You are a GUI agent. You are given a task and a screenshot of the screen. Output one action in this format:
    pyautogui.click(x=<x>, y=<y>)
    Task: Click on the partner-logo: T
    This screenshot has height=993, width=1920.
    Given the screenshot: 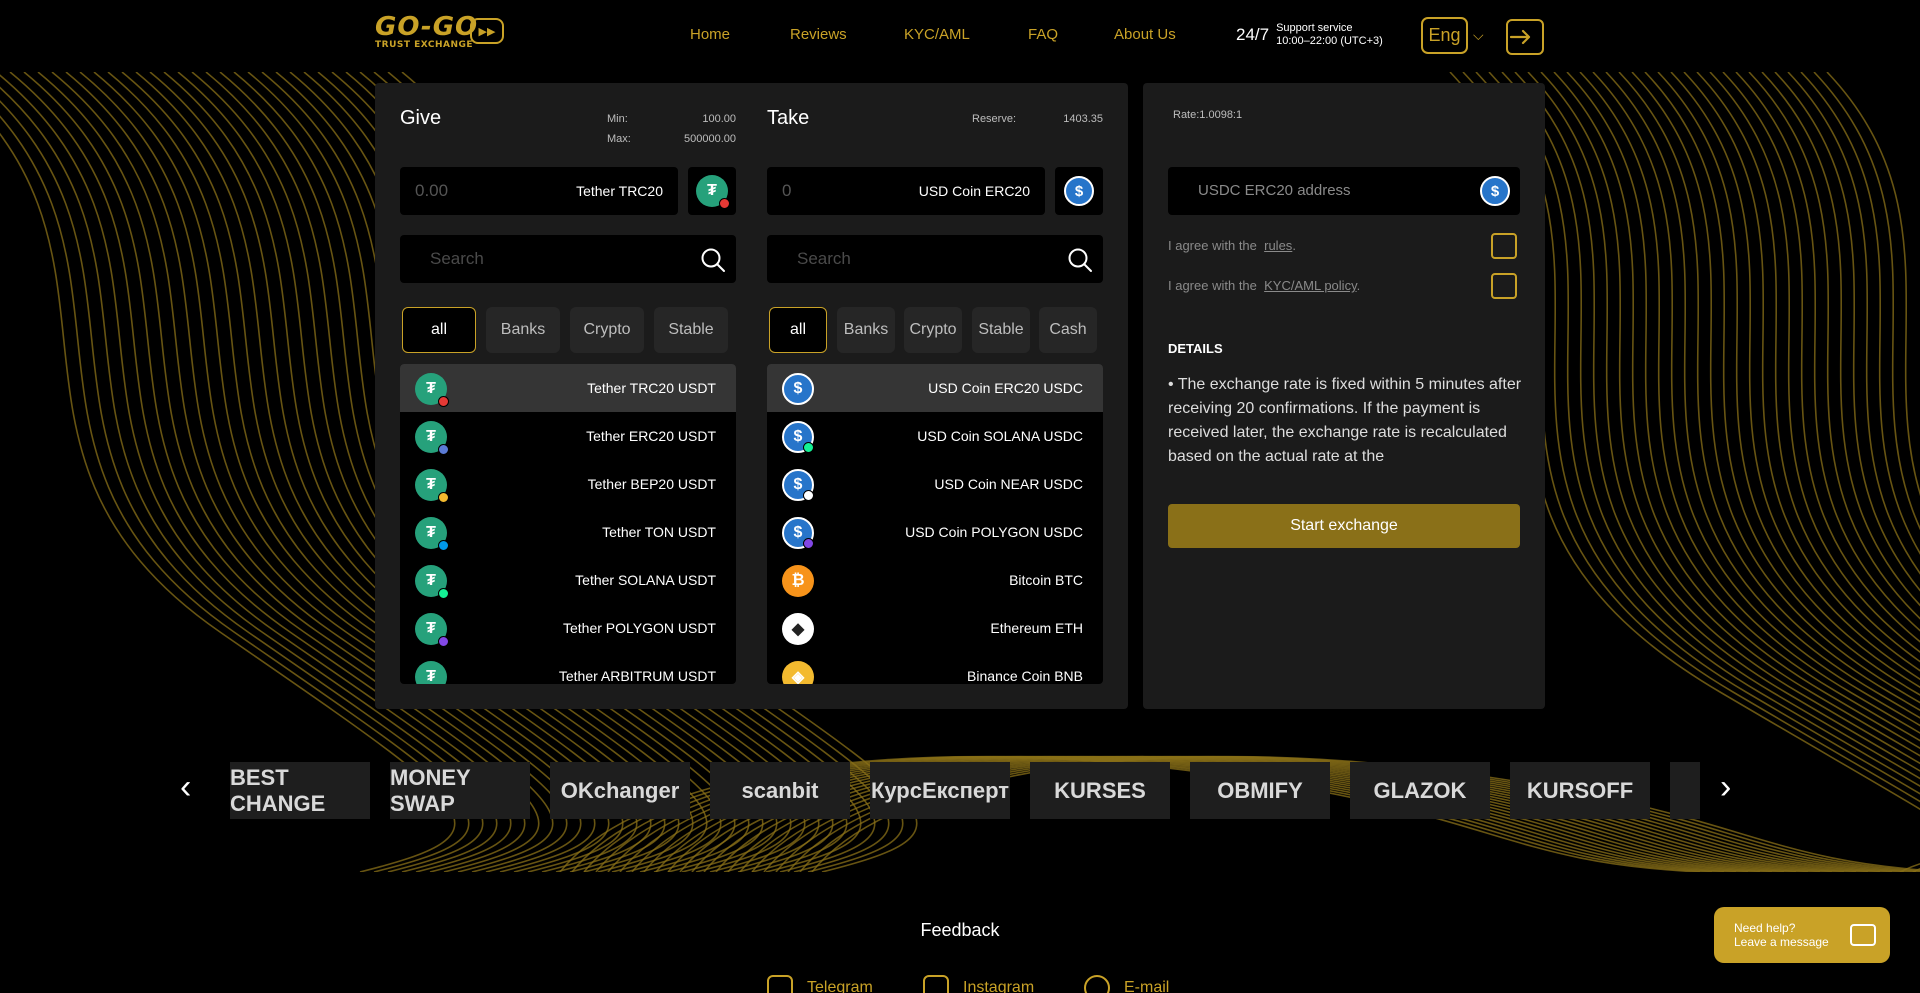 What is the action you would take?
    pyautogui.click(x=1685, y=790)
    